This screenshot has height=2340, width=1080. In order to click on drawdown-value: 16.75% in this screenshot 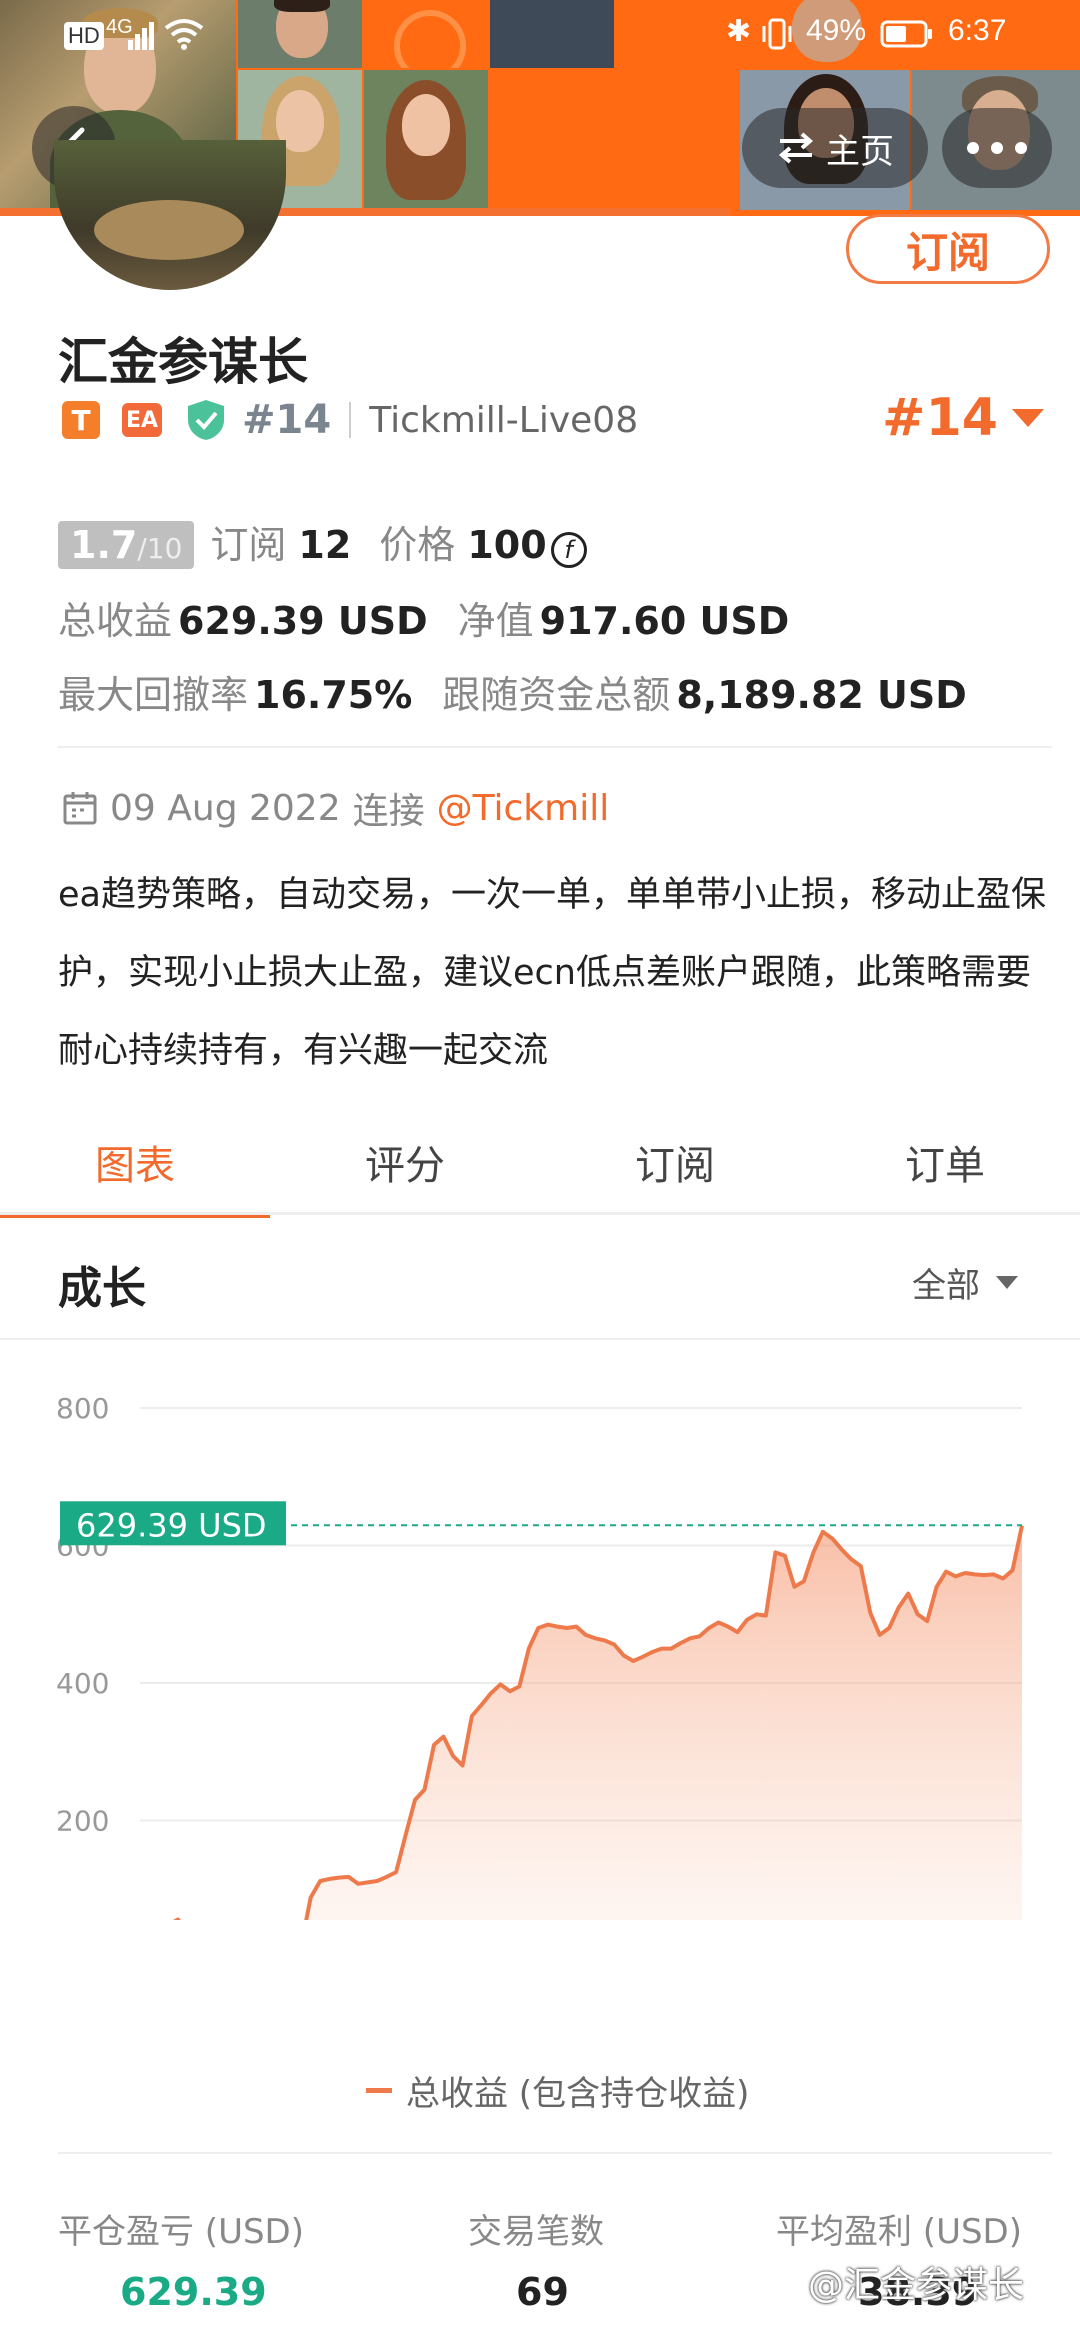, I will do `click(333, 695)`.